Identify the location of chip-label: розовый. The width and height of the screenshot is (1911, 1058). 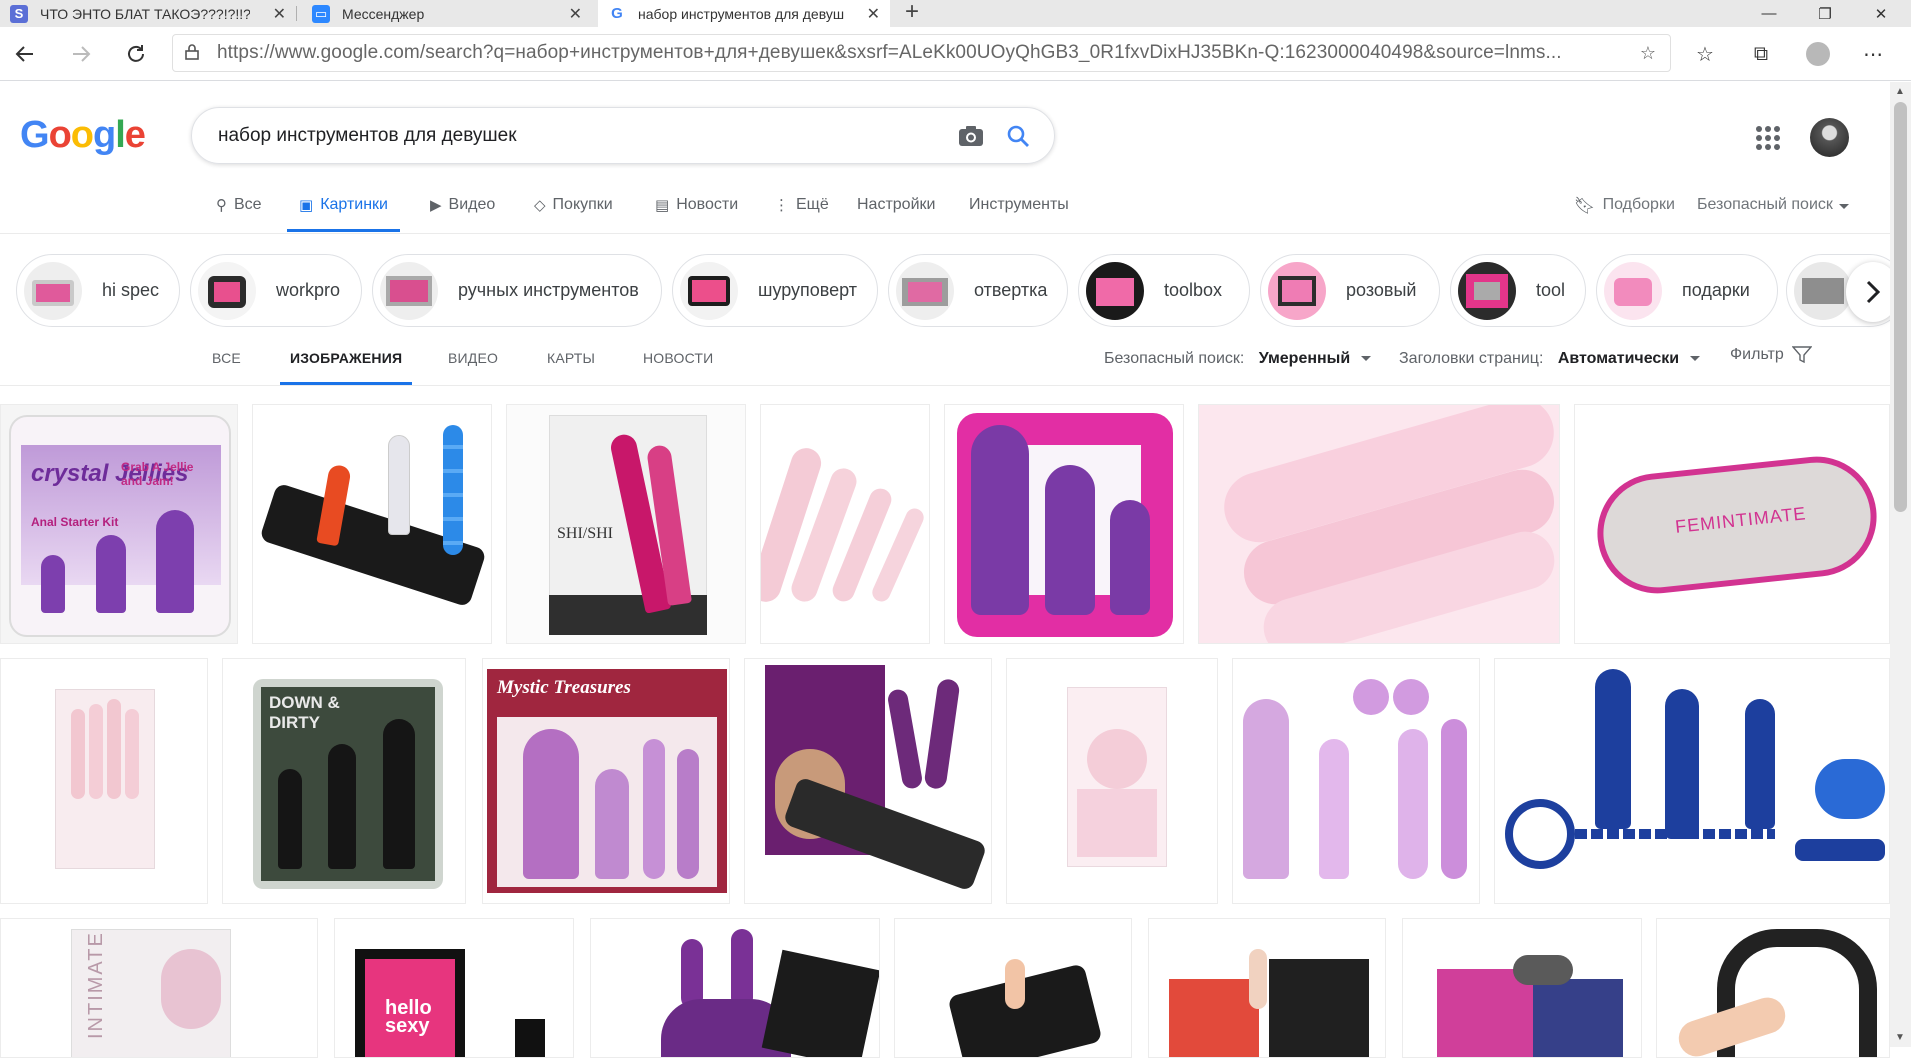
(1381, 290).